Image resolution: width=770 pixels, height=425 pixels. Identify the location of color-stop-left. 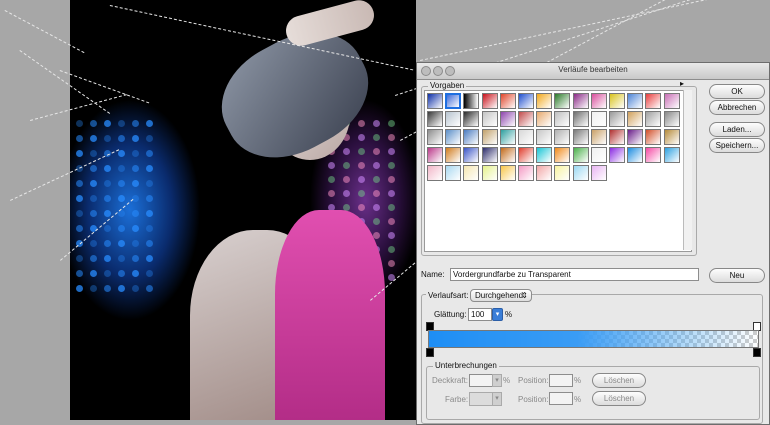
(430, 352).